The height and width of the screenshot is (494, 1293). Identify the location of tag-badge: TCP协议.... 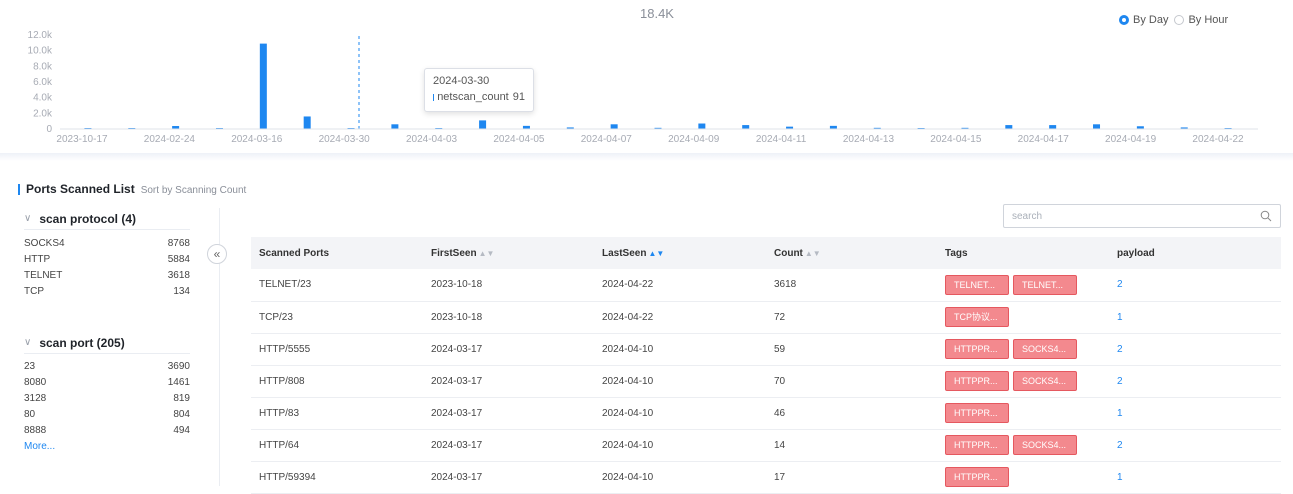
(977, 317).